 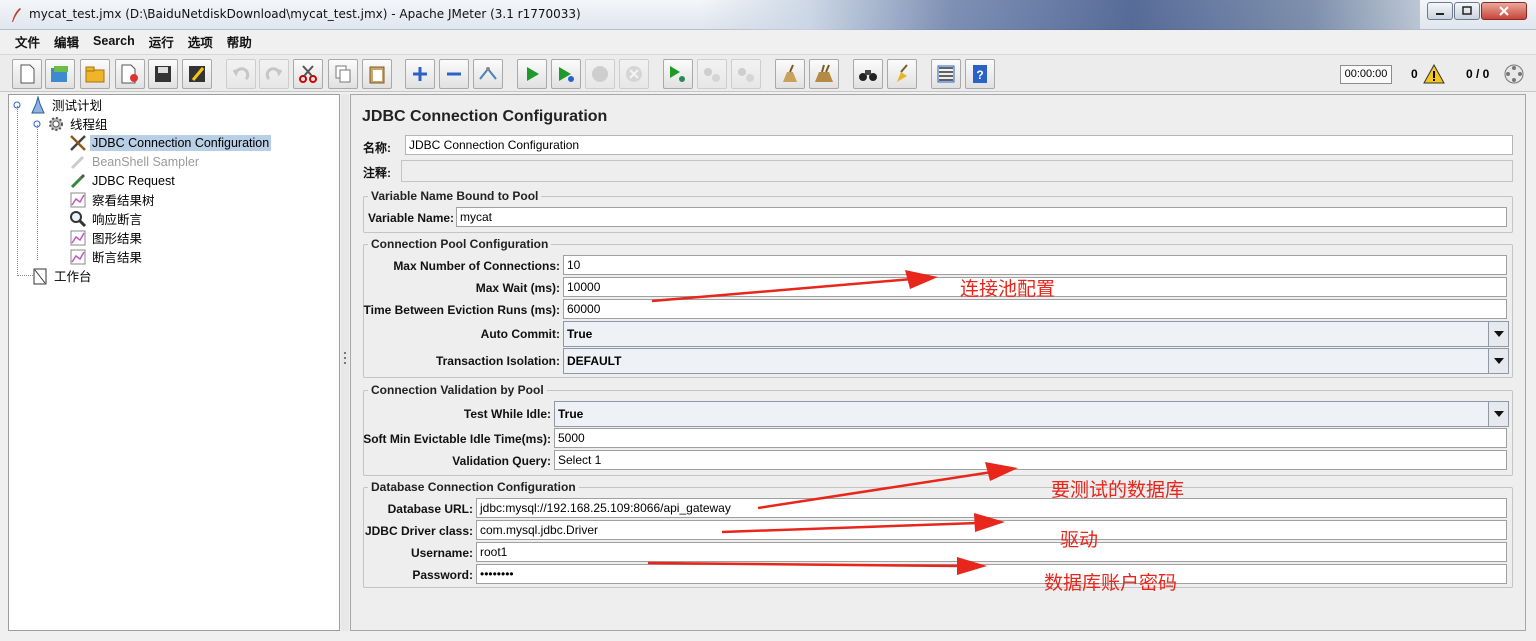 What do you see at coordinates (170, 142) in the screenshot?
I see `tree-node-jdbc-config: JDBC Connection Configuration` at bounding box center [170, 142].